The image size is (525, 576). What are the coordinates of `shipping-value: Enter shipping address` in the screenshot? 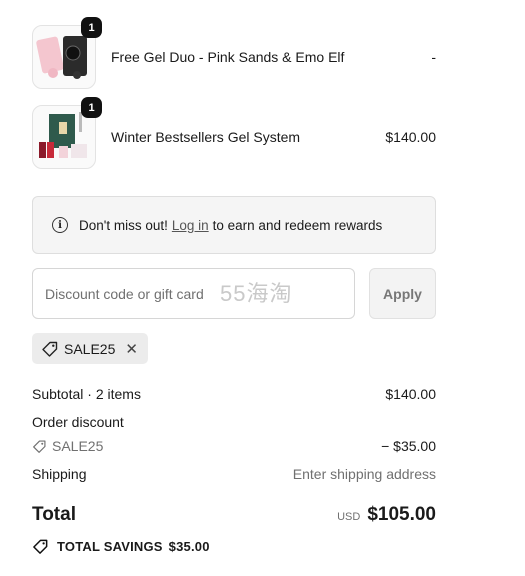 It's located at (364, 474).